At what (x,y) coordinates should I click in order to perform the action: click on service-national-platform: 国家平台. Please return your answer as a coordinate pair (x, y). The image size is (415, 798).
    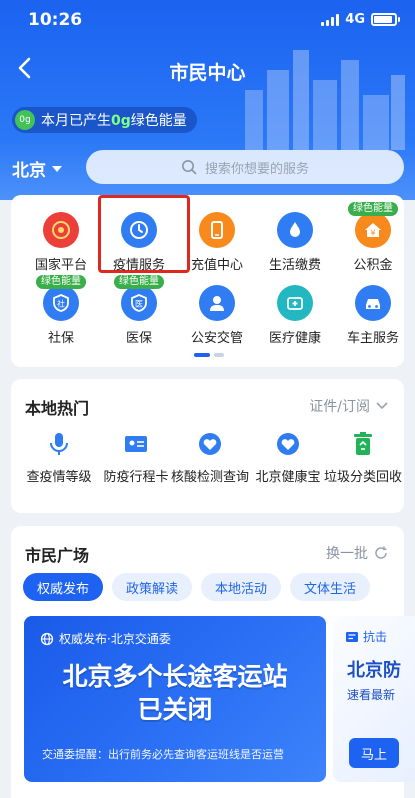
    Looking at the image, I should click on (61, 242).